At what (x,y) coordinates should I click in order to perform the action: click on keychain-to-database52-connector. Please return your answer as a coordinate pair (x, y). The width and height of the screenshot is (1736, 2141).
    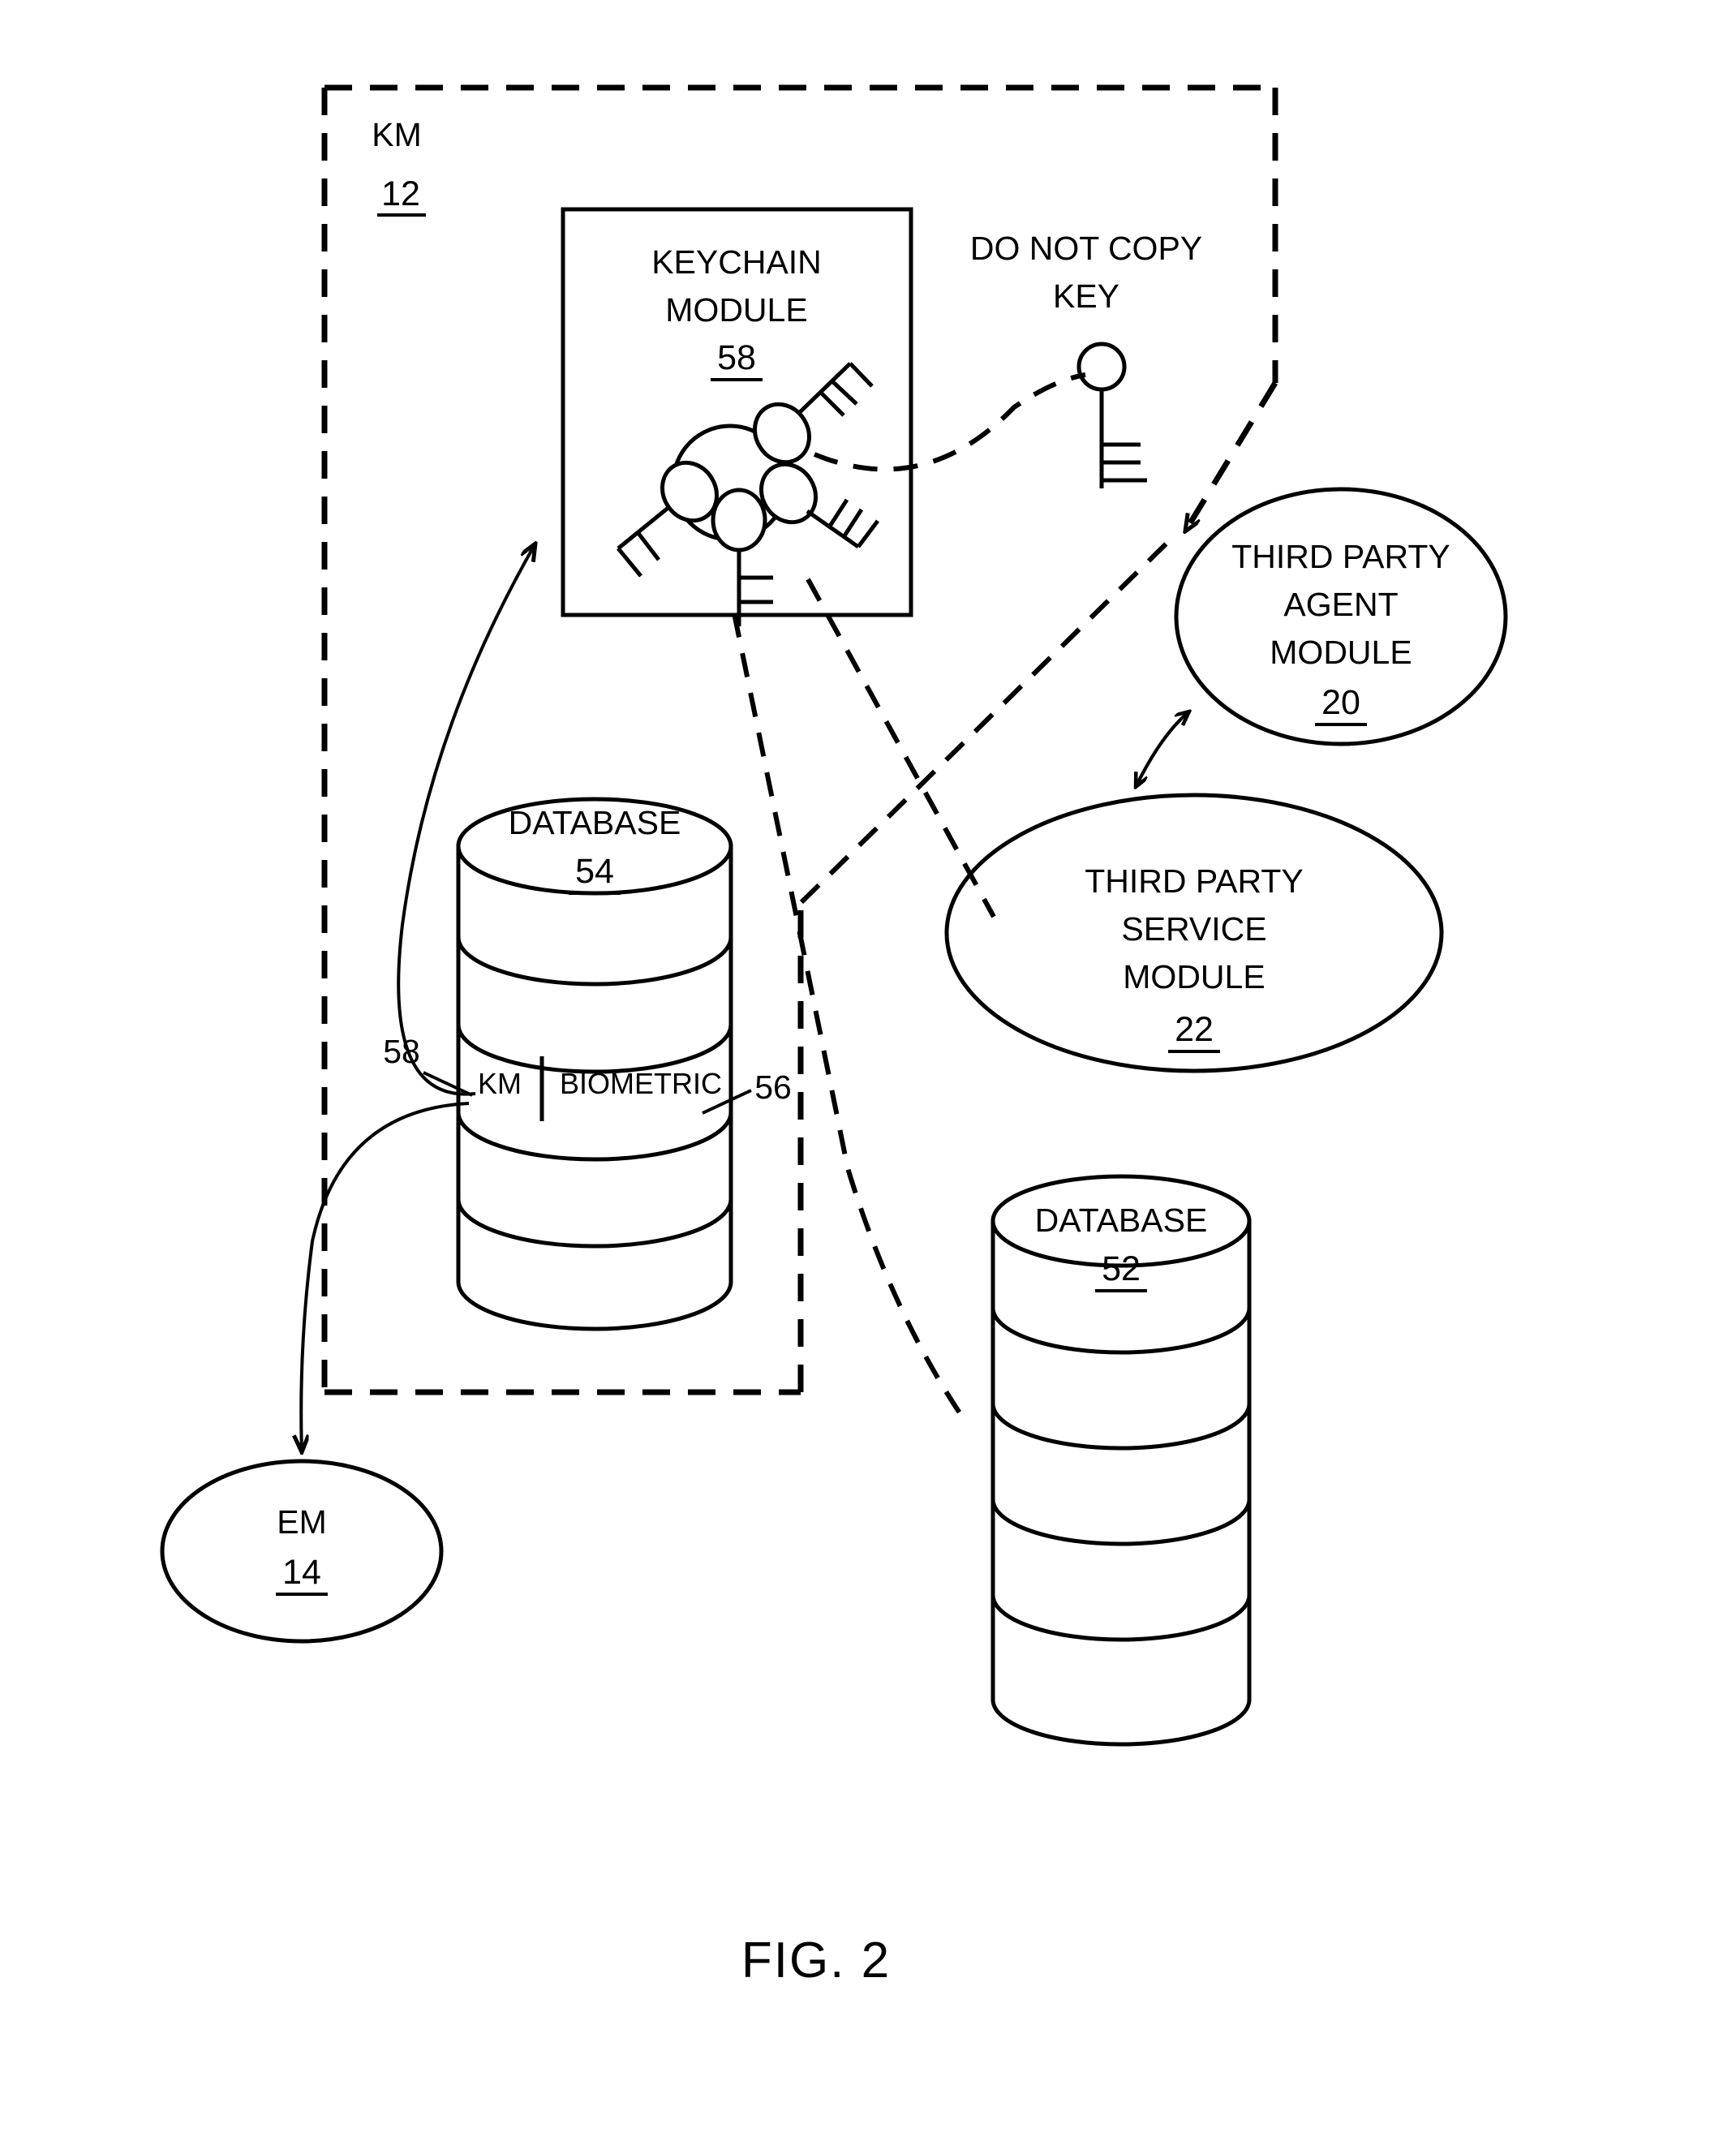
    Looking at the image, I should click on (850, 1018).